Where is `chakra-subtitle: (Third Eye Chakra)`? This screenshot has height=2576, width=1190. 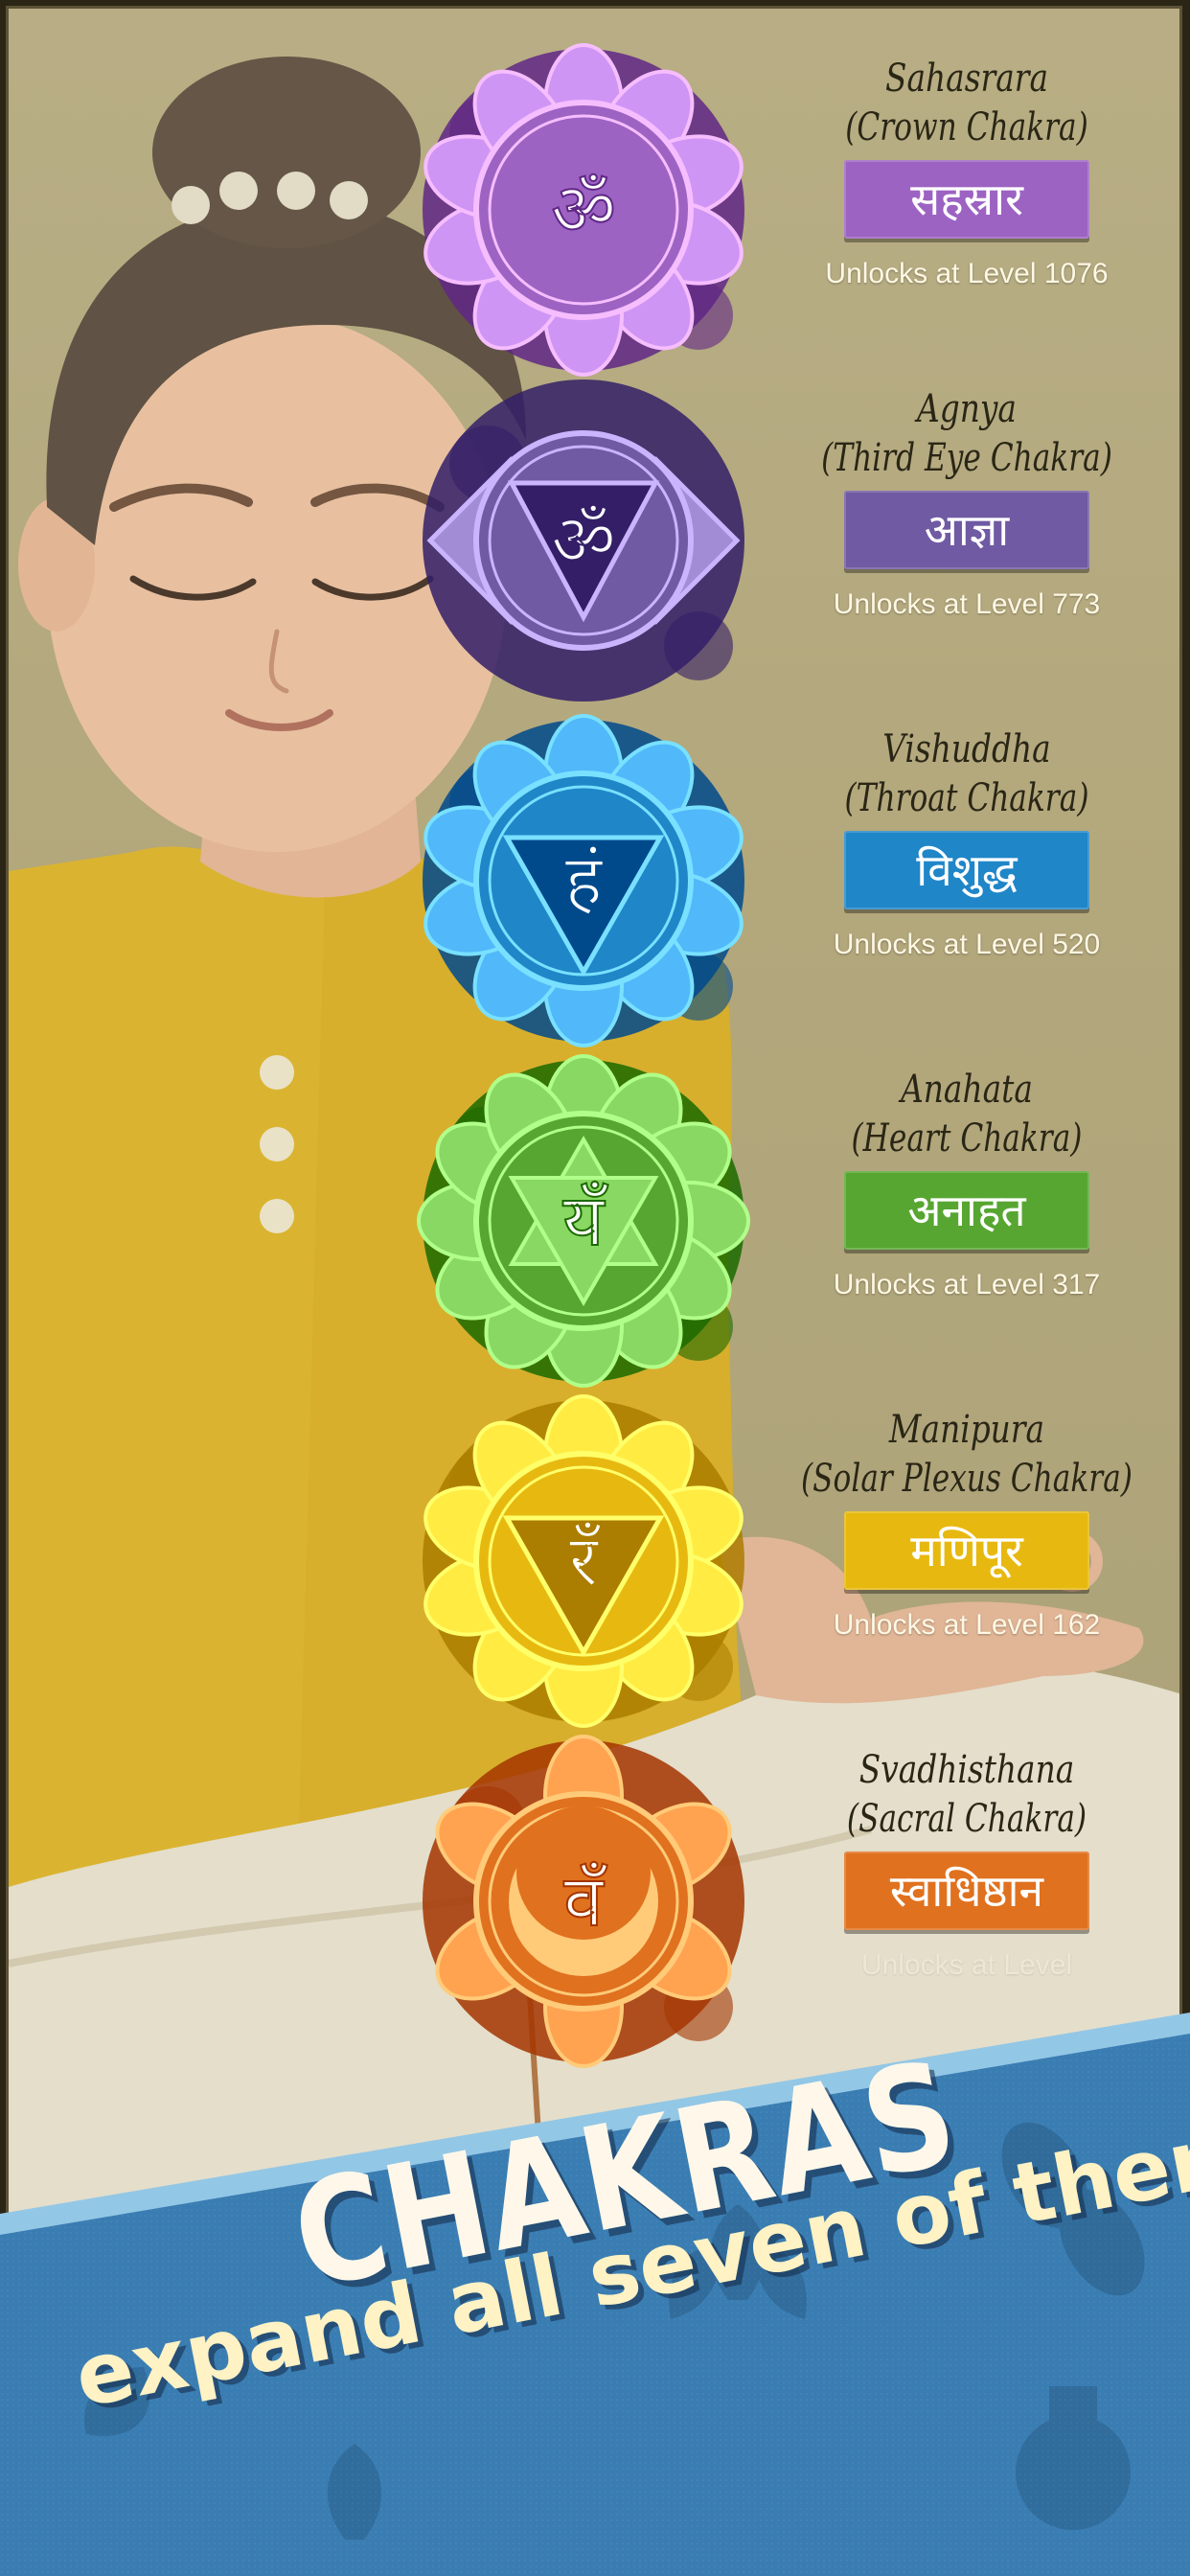 chakra-subtitle: (Third Eye Chakra) is located at coordinates (967, 458).